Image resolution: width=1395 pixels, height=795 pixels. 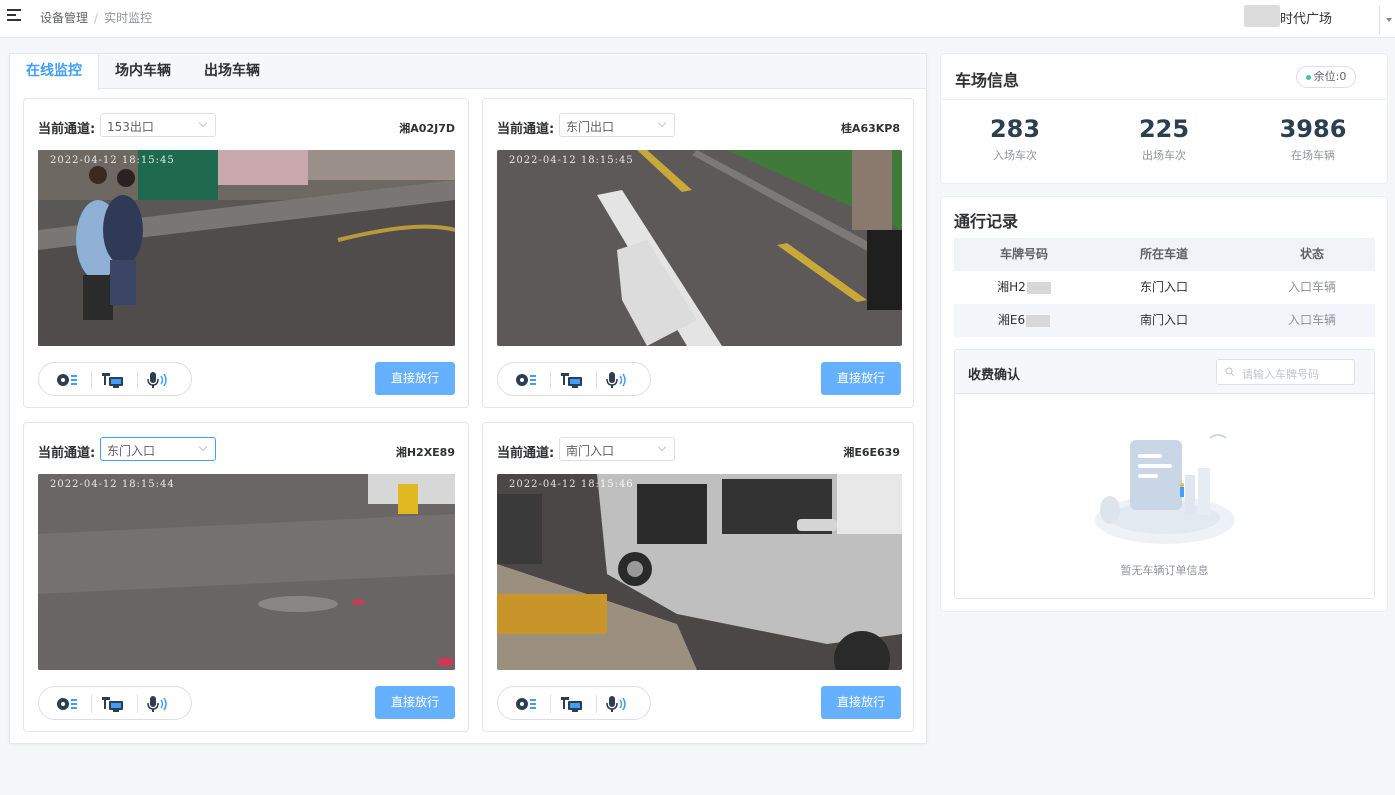 What do you see at coordinates (1011, 320) in the screenshot?
I see `plate-text: 湘E6` at bounding box center [1011, 320].